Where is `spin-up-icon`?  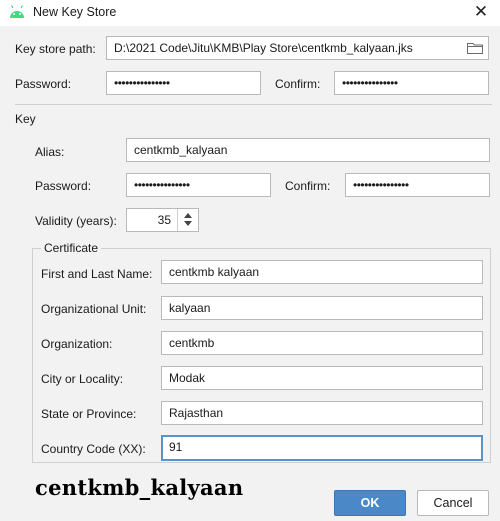 spin-up-icon is located at coordinates (188, 215).